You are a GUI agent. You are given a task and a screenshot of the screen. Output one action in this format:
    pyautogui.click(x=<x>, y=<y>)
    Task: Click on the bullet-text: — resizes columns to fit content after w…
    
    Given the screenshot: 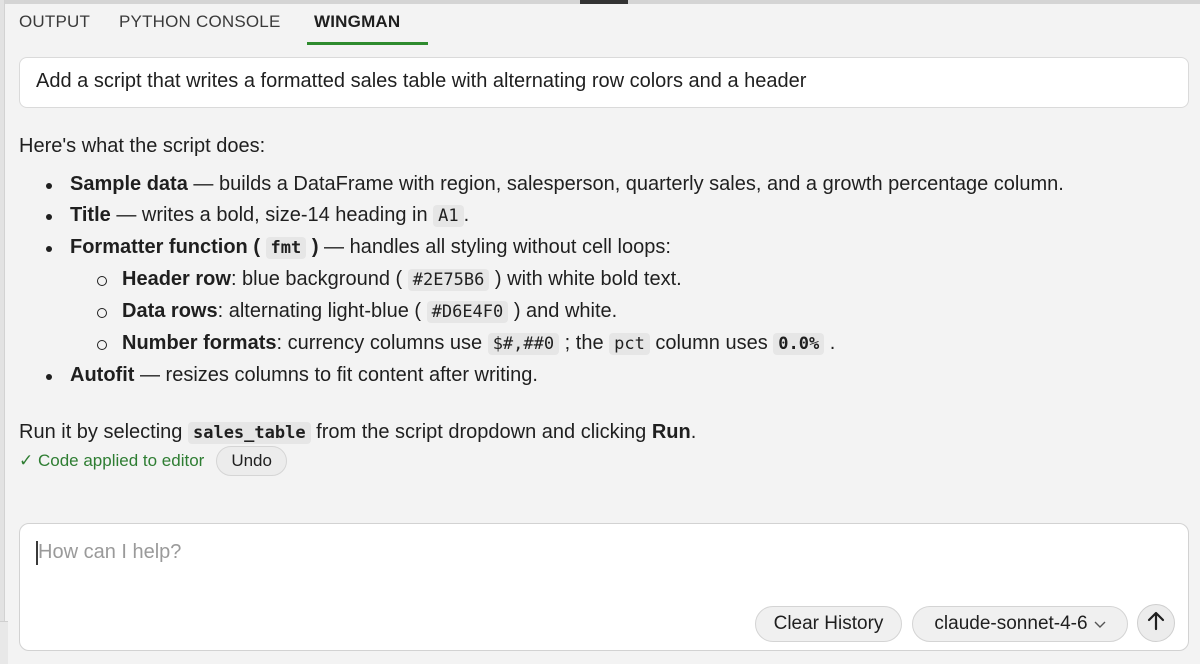 What is the action you would take?
    pyautogui.click(x=336, y=375)
    